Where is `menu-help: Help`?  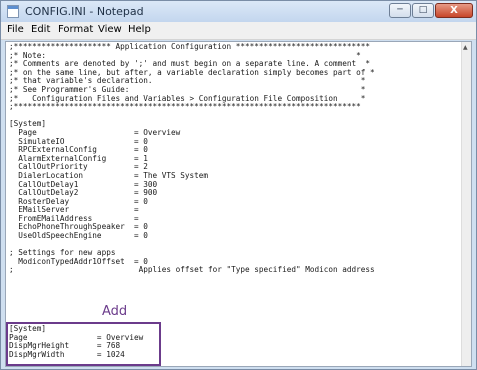 menu-help: Help is located at coordinates (139, 29).